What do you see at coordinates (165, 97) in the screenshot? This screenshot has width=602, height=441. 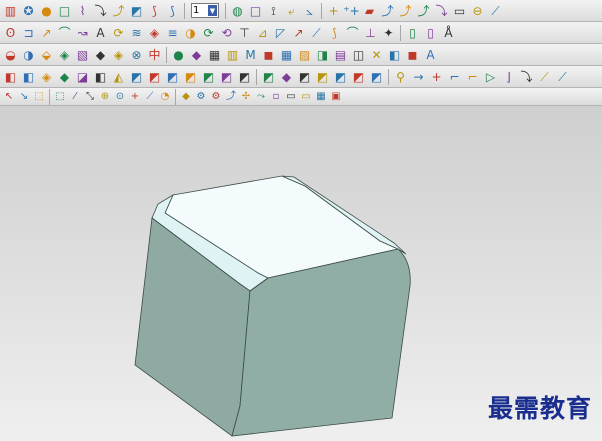 I see `toolbar-button-icon: ◔` at bounding box center [165, 97].